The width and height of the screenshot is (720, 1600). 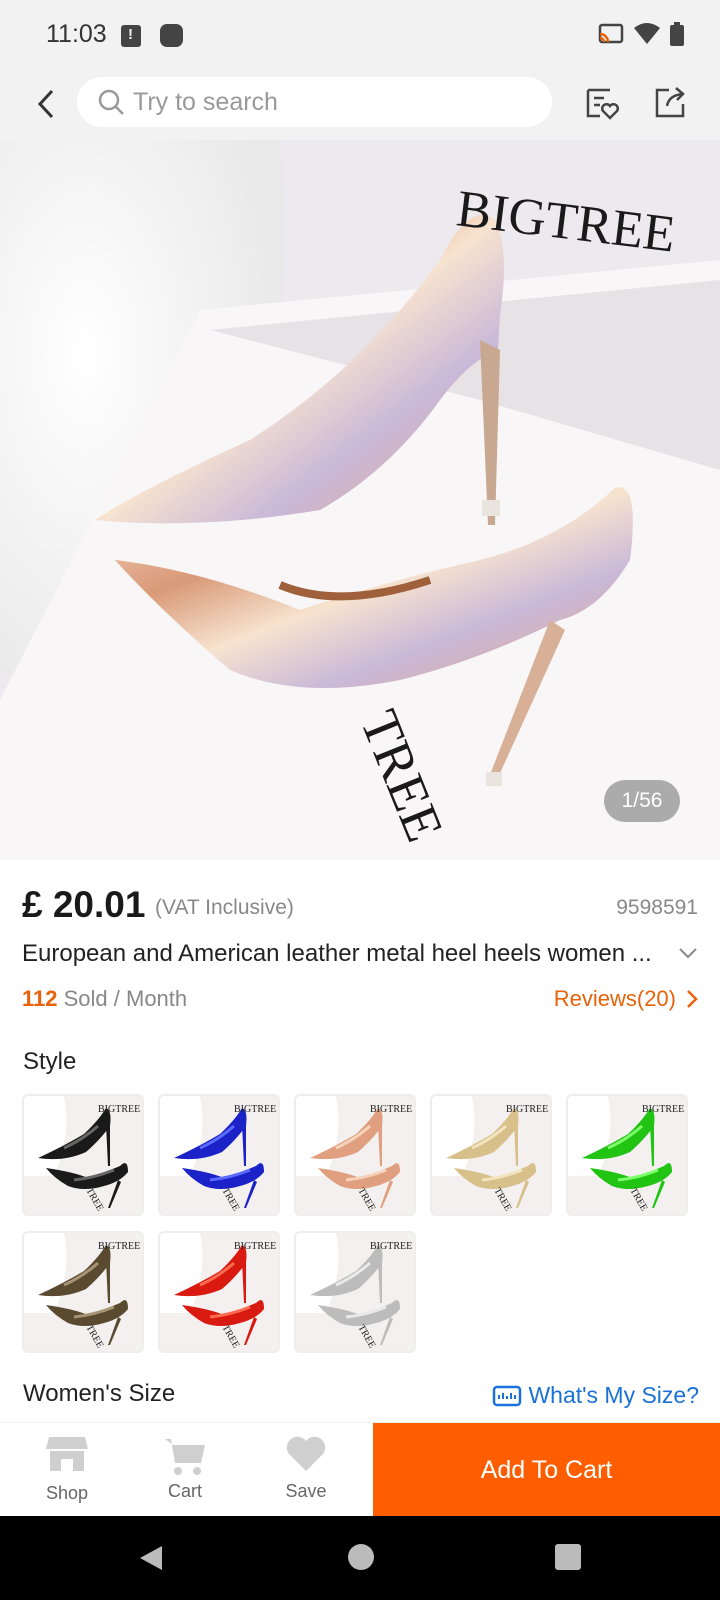 What do you see at coordinates (688, 953) in the screenshot?
I see `chevron-down-icon` at bounding box center [688, 953].